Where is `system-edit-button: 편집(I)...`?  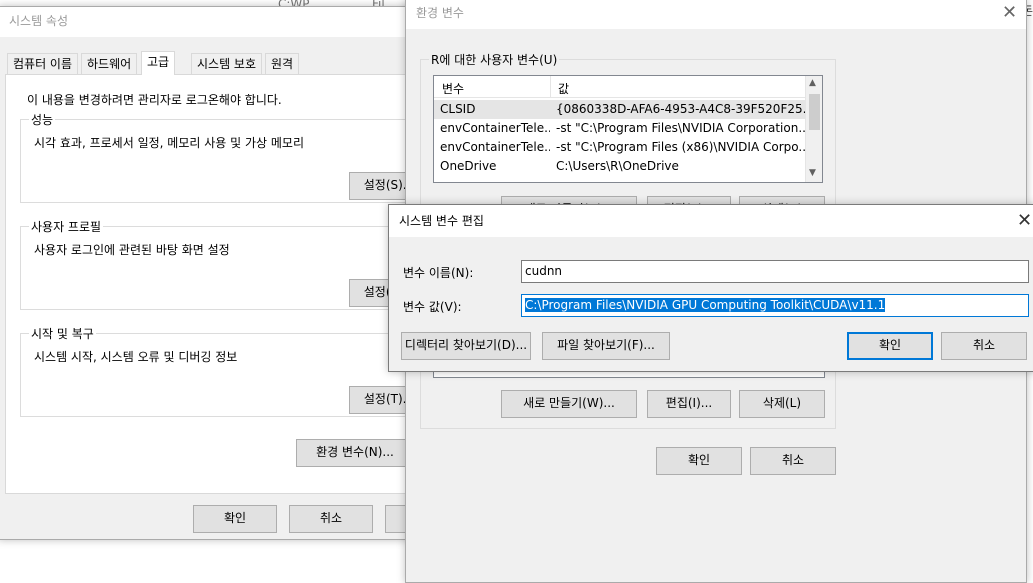
system-edit-button: 편집(I)... is located at coordinates (689, 404).